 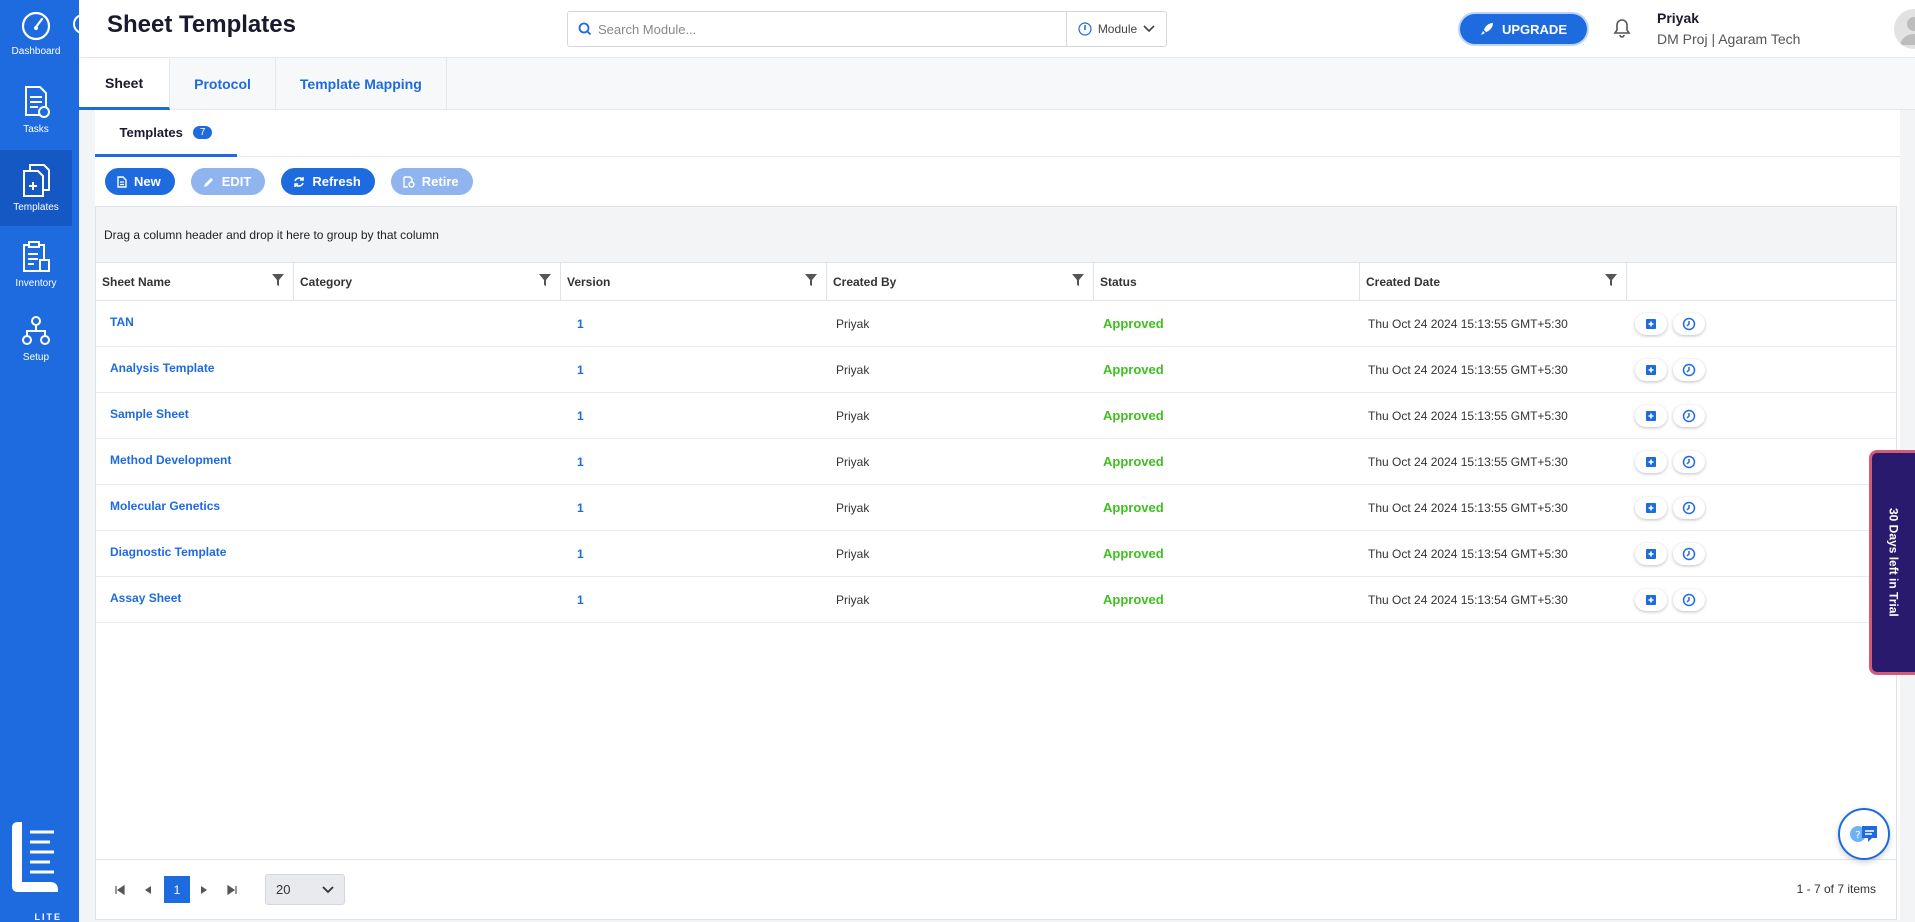 I want to click on sheet-name-link: TAN, so click(x=195, y=324).